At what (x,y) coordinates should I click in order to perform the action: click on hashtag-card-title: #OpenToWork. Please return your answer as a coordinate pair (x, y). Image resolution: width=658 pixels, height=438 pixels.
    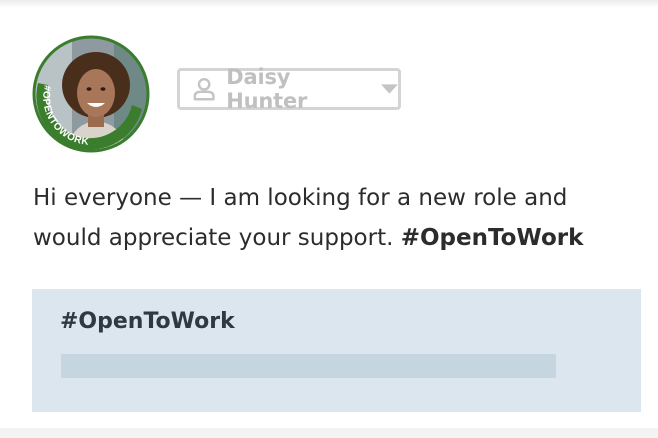
    Looking at the image, I should click on (147, 321).